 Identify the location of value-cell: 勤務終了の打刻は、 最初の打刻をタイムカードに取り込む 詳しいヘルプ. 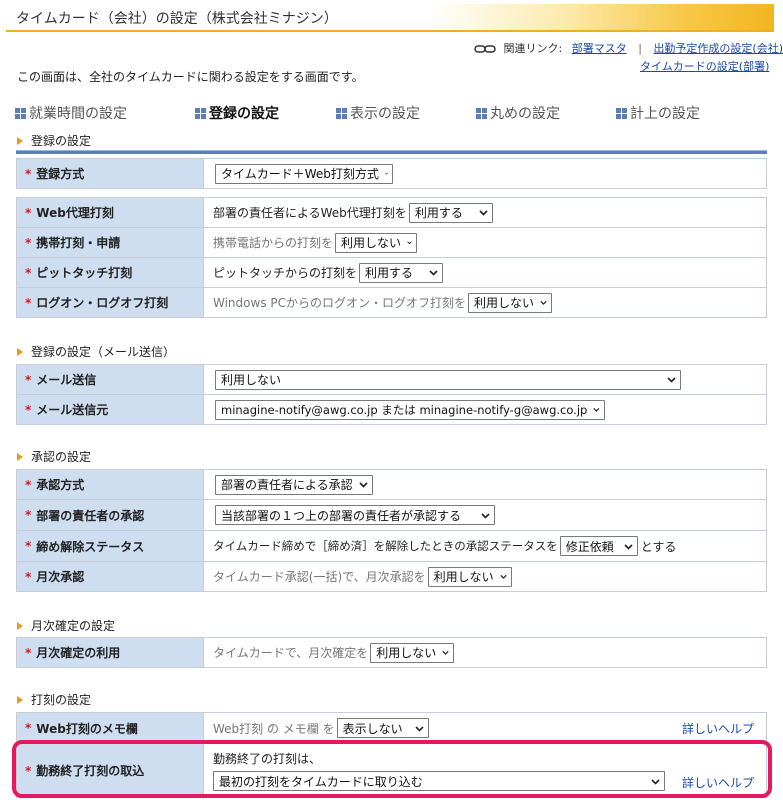
(485, 770).